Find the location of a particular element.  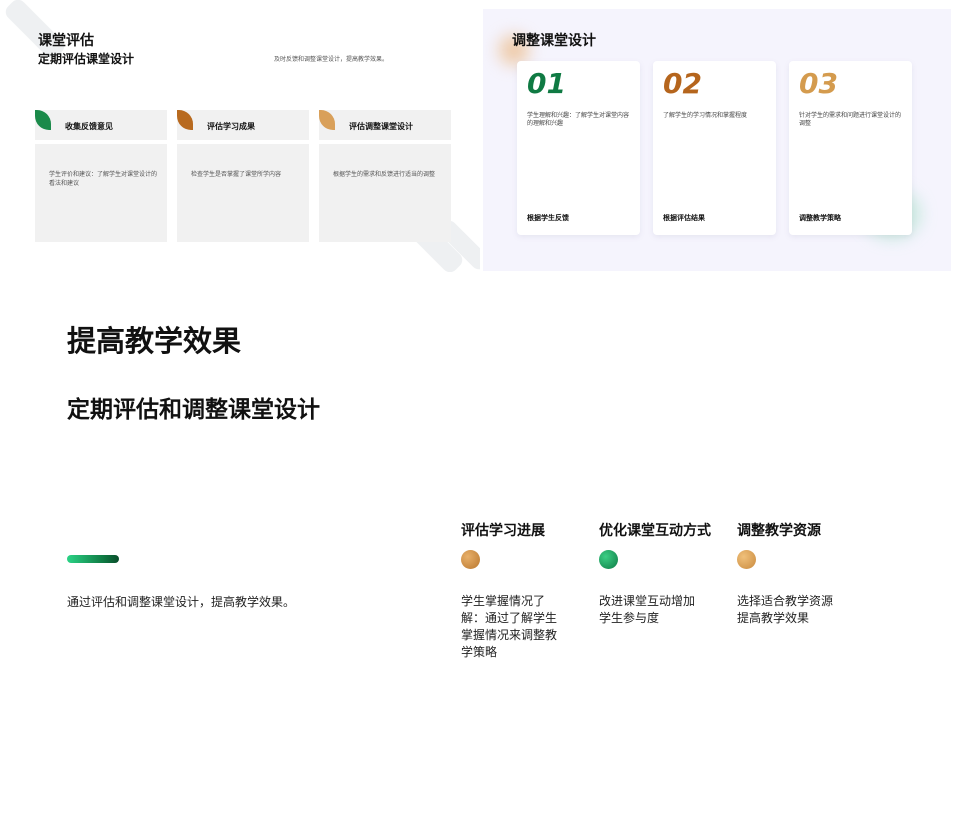

column-body: 选择适合教学资源提高教学效果 is located at coordinates (785, 609).